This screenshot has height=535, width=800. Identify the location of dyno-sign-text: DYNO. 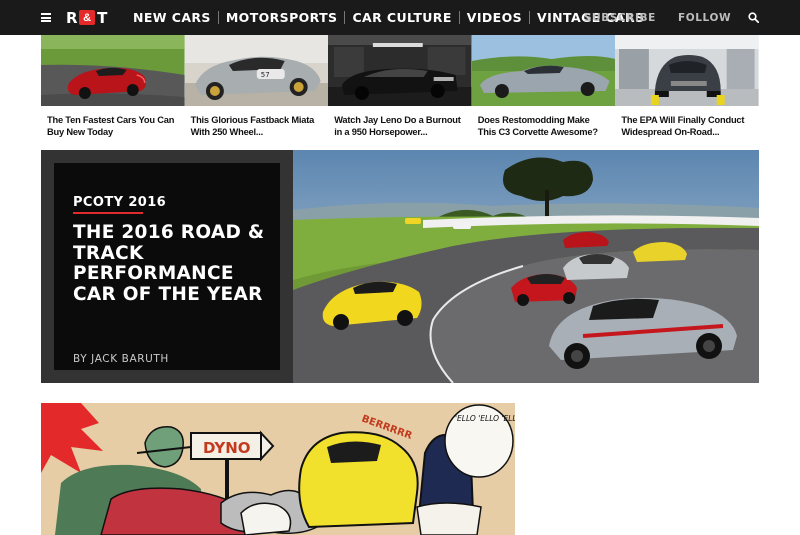
(227, 448).